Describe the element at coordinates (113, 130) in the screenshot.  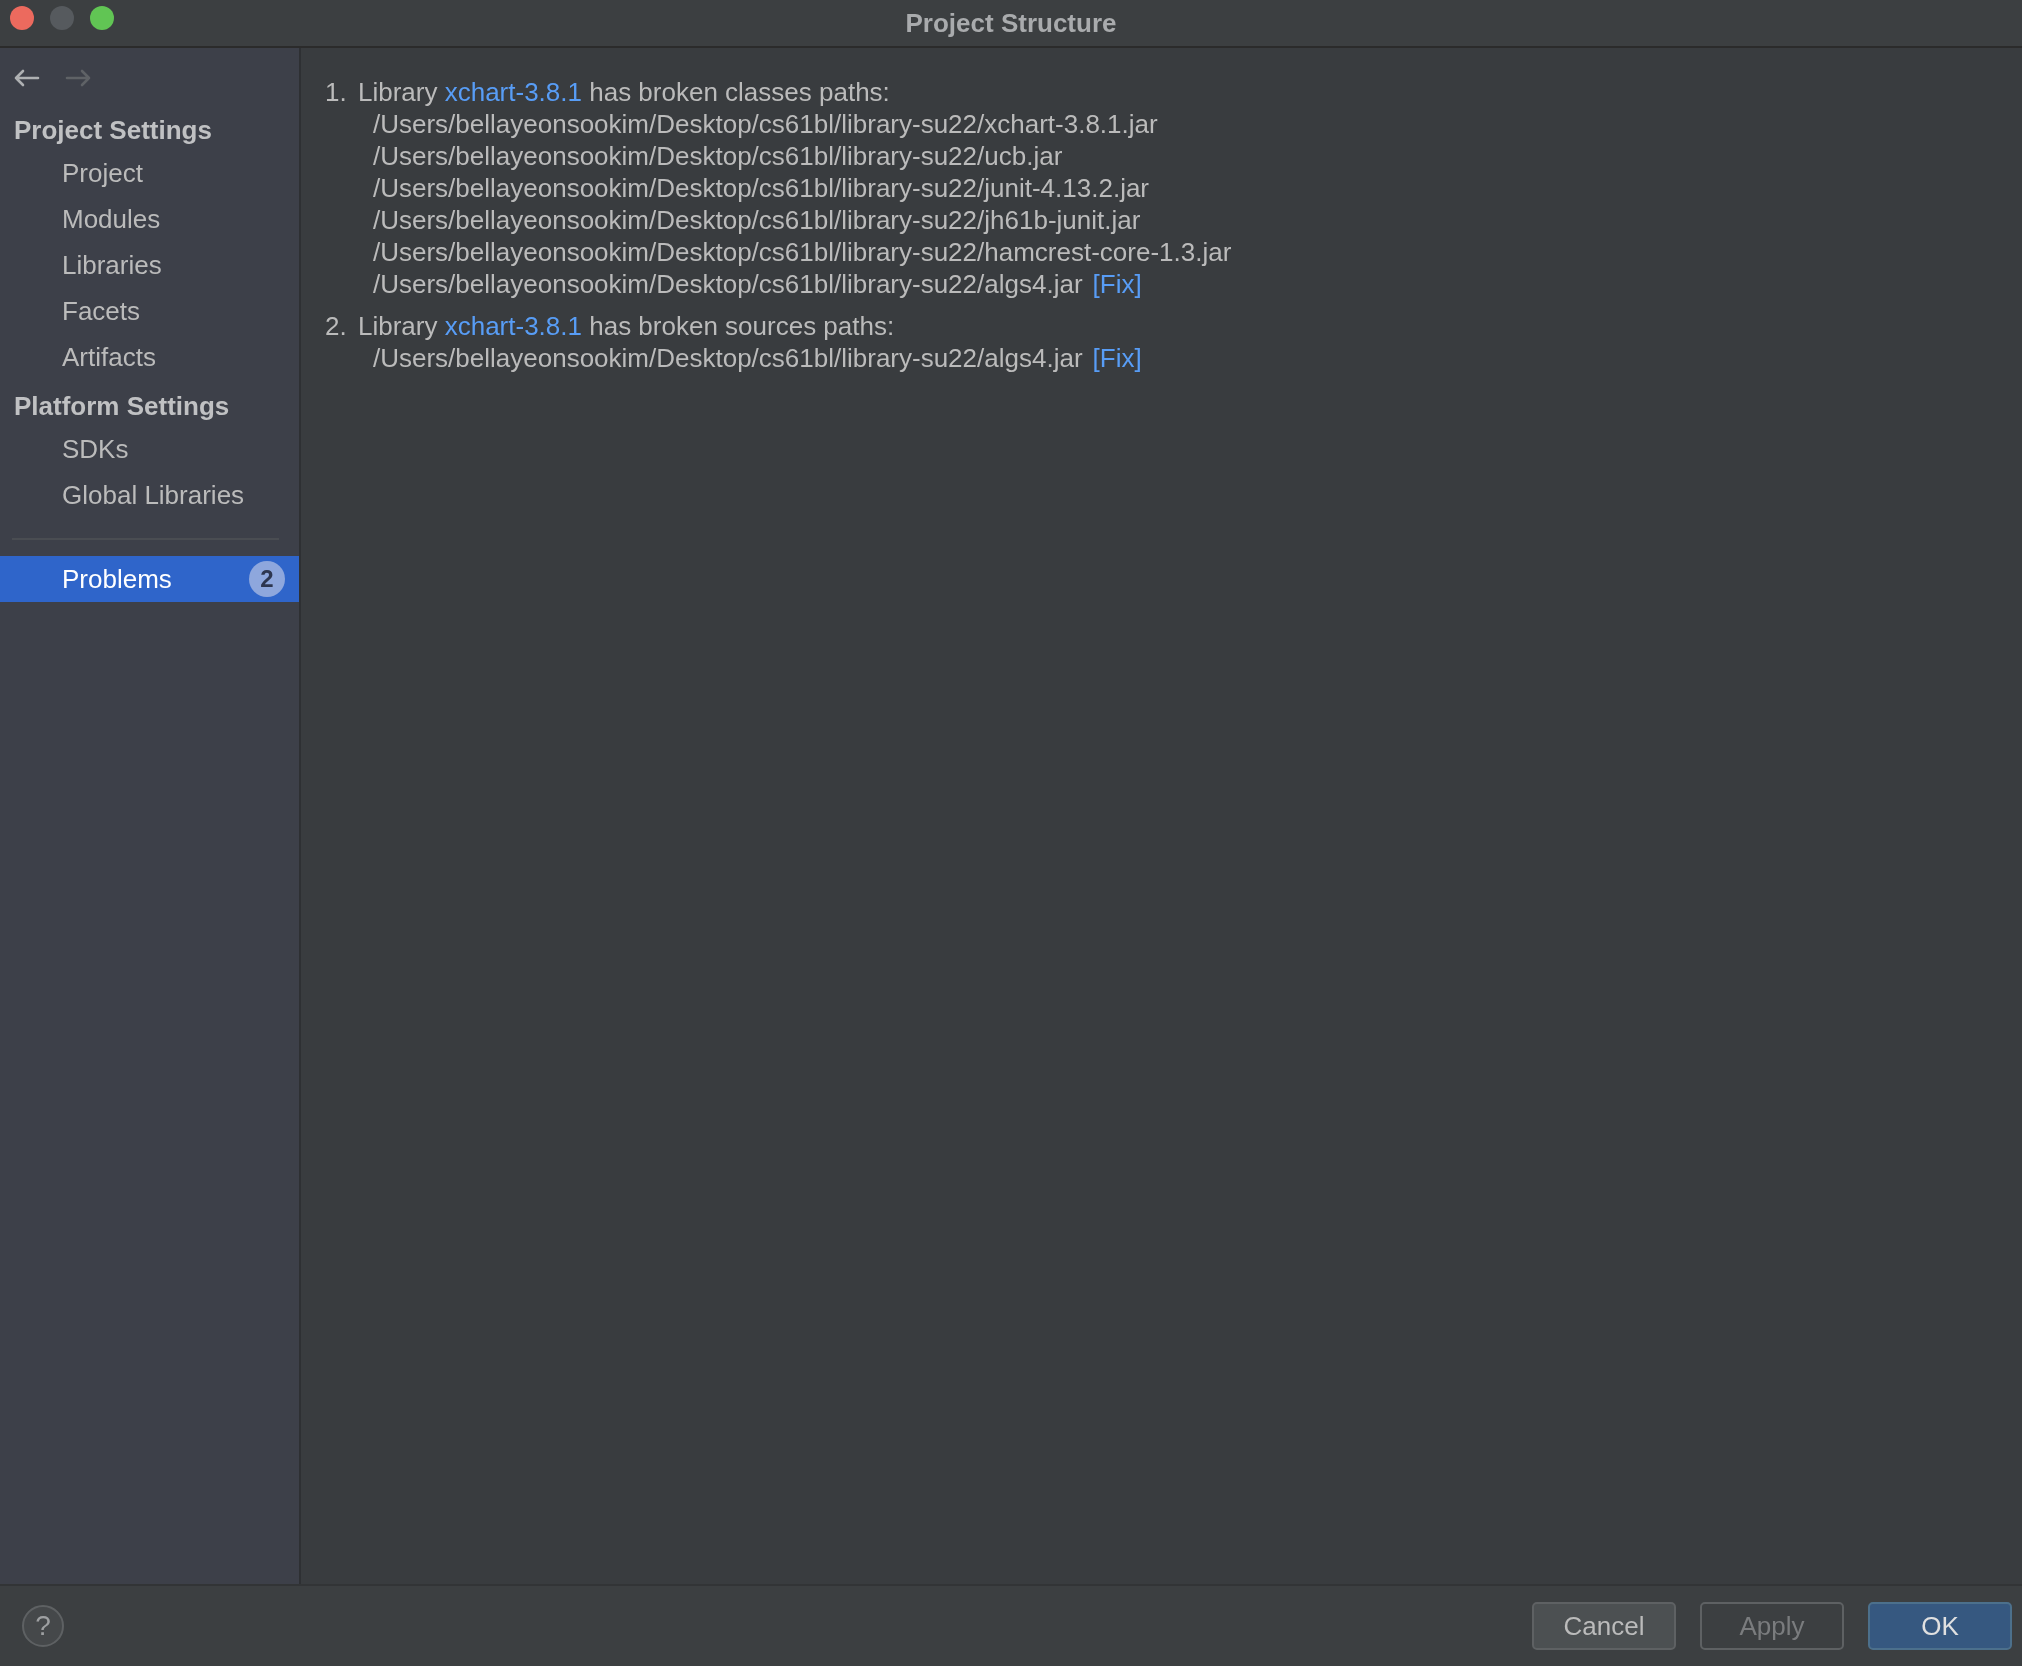
I see `section-heading: Project Settings` at that location.